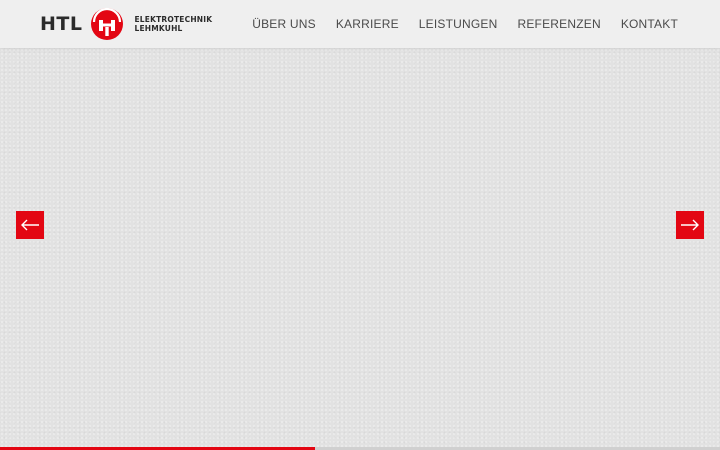  What do you see at coordinates (61, 24) in the screenshot?
I see `logo-htl-text: HTL` at bounding box center [61, 24].